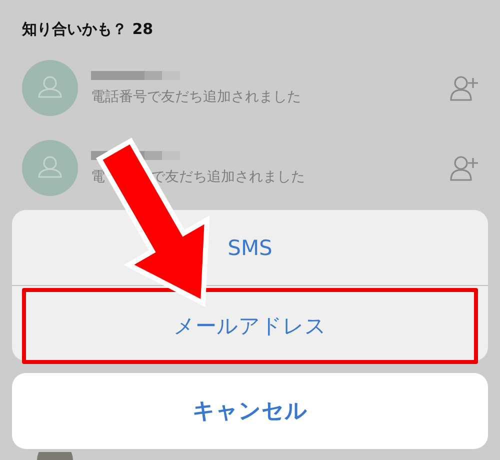 This screenshot has width=500, height=460. I want to click on suggestion-subtitle: 電話番号で友だち追加されました, so click(196, 97).